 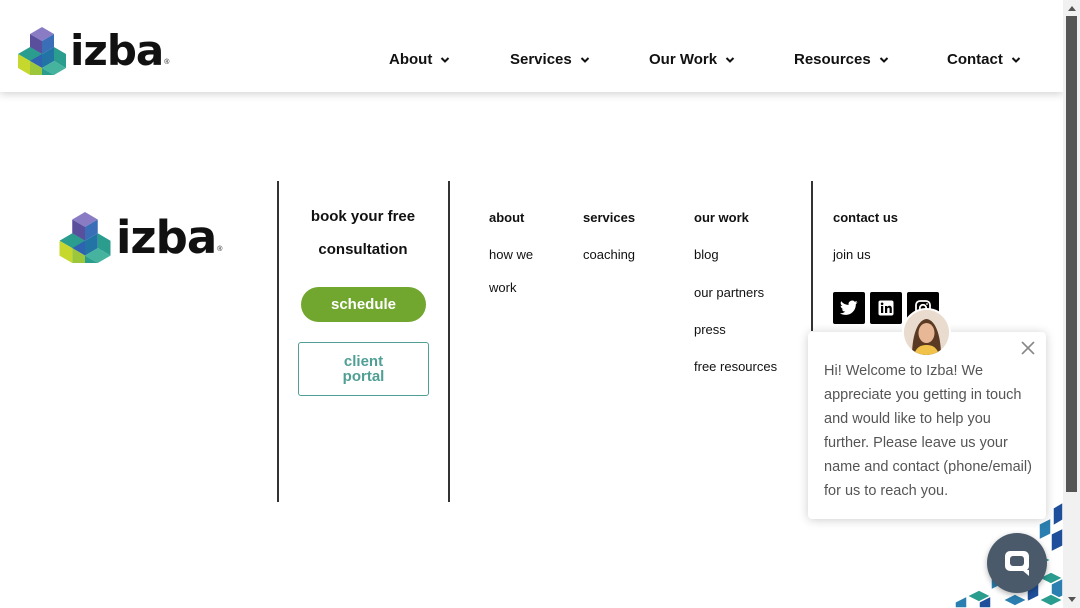 I want to click on avatar-icon, so click(x=926, y=332).